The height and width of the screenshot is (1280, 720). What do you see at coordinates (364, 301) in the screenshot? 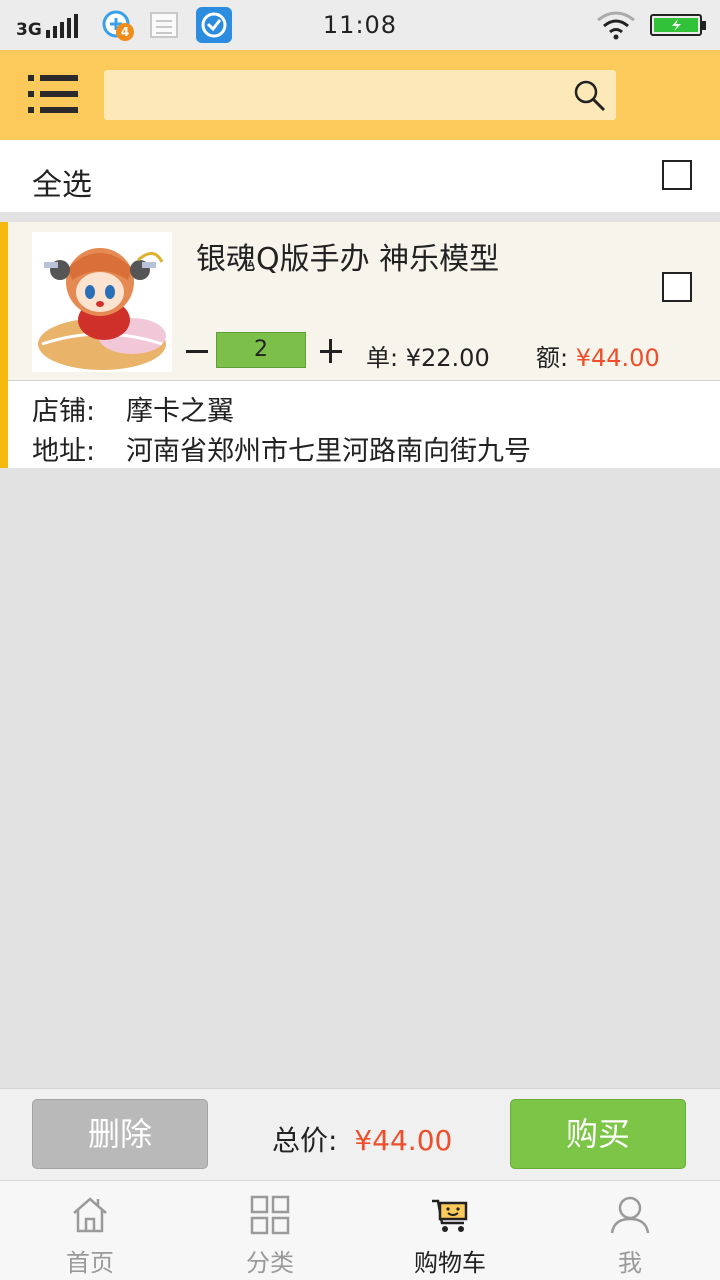
I see `item-summary: 银魂Q版手办 神乐模型 2 单: ¥22.00 额: ¥44.00` at bounding box center [364, 301].